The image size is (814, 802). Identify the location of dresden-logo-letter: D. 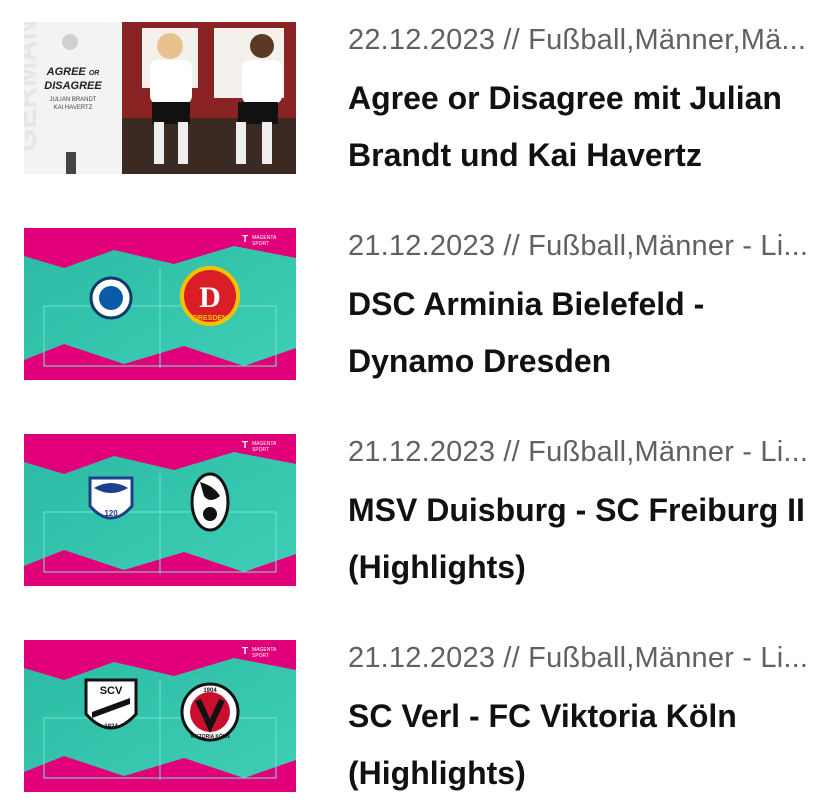
(210, 297).